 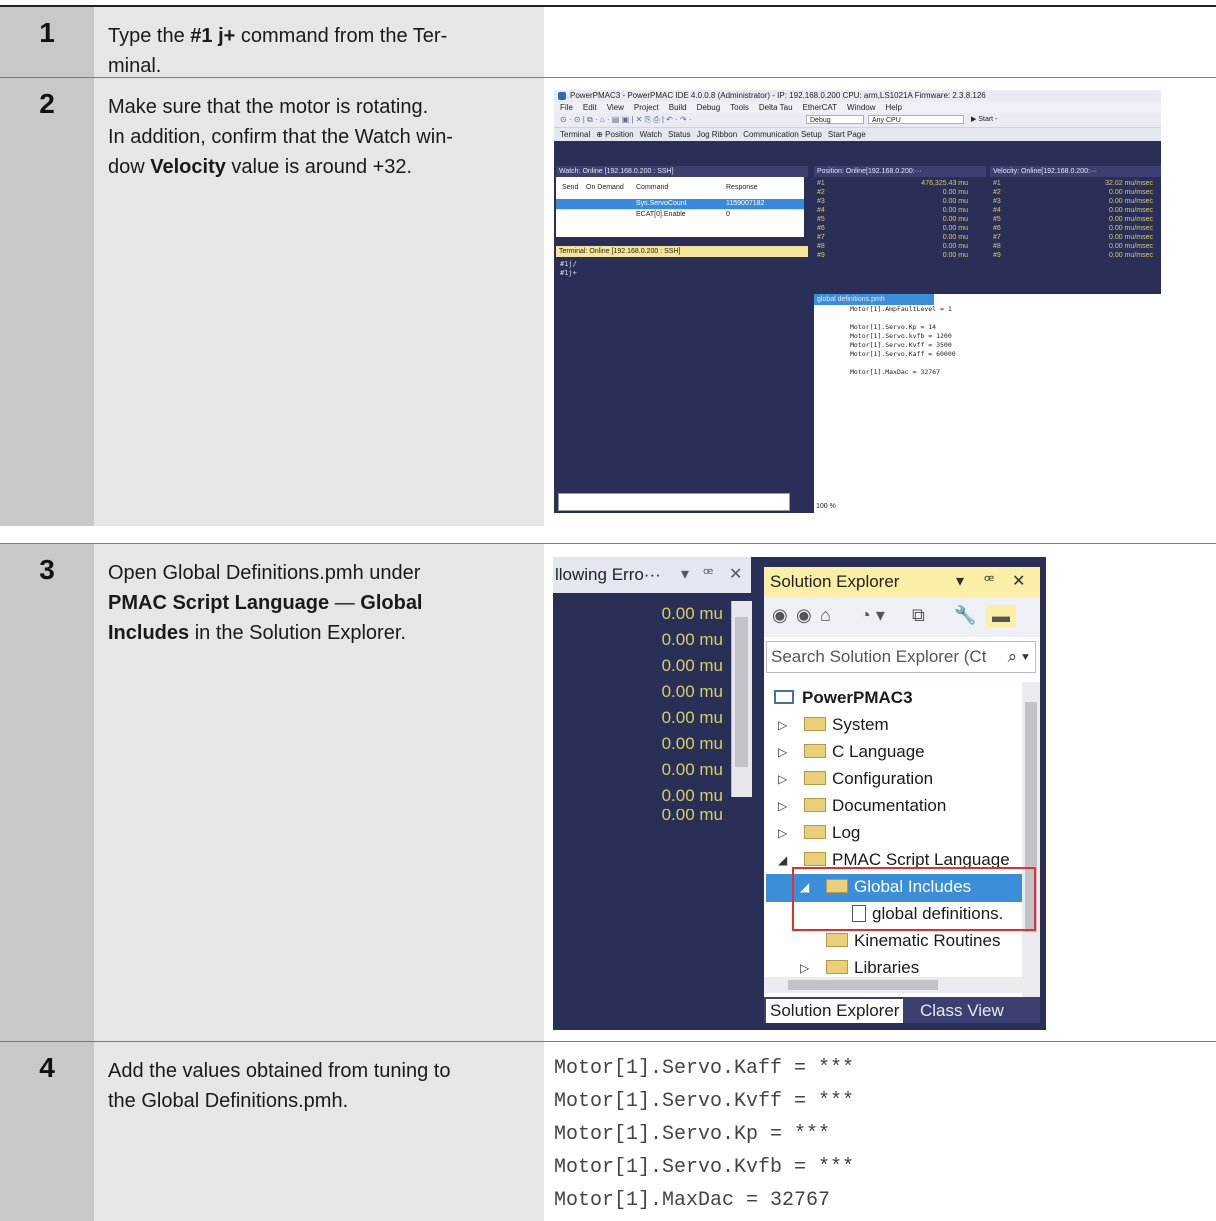 I want to click on back-icon: ◉, so click(x=780, y=615).